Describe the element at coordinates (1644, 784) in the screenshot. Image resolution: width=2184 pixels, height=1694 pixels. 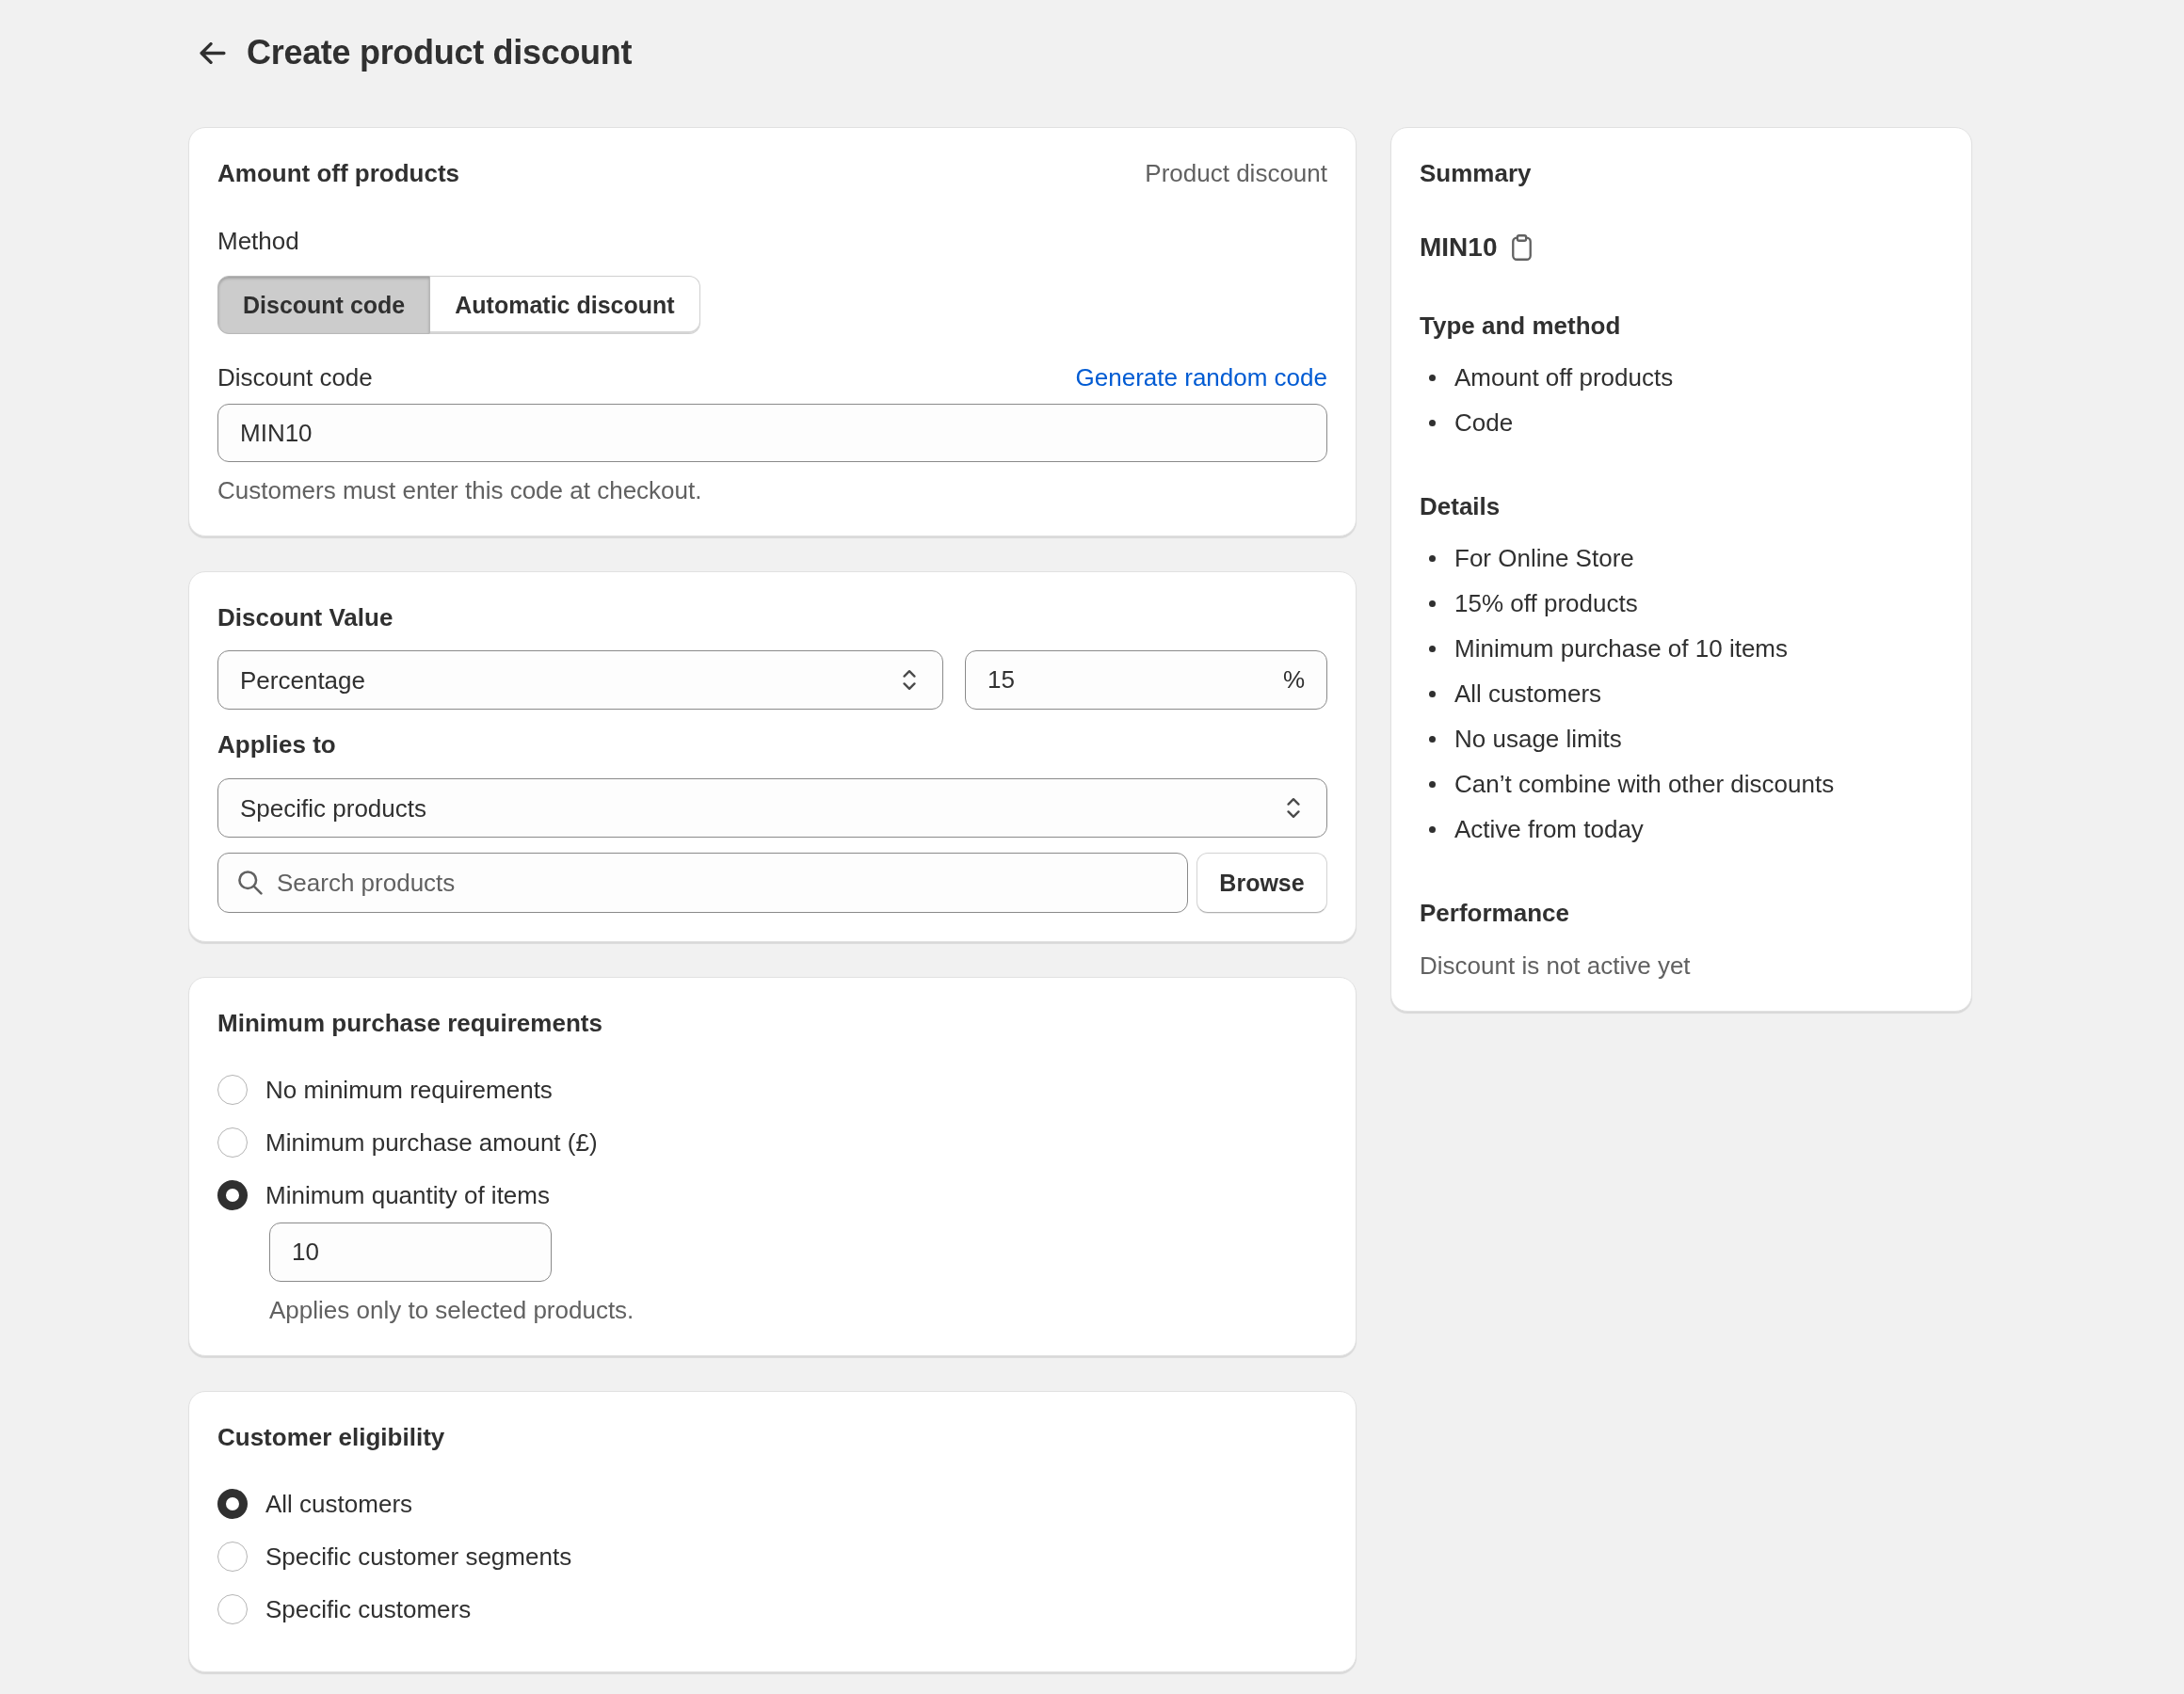
I see `summary-item: Can’t combine with other discounts` at that location.